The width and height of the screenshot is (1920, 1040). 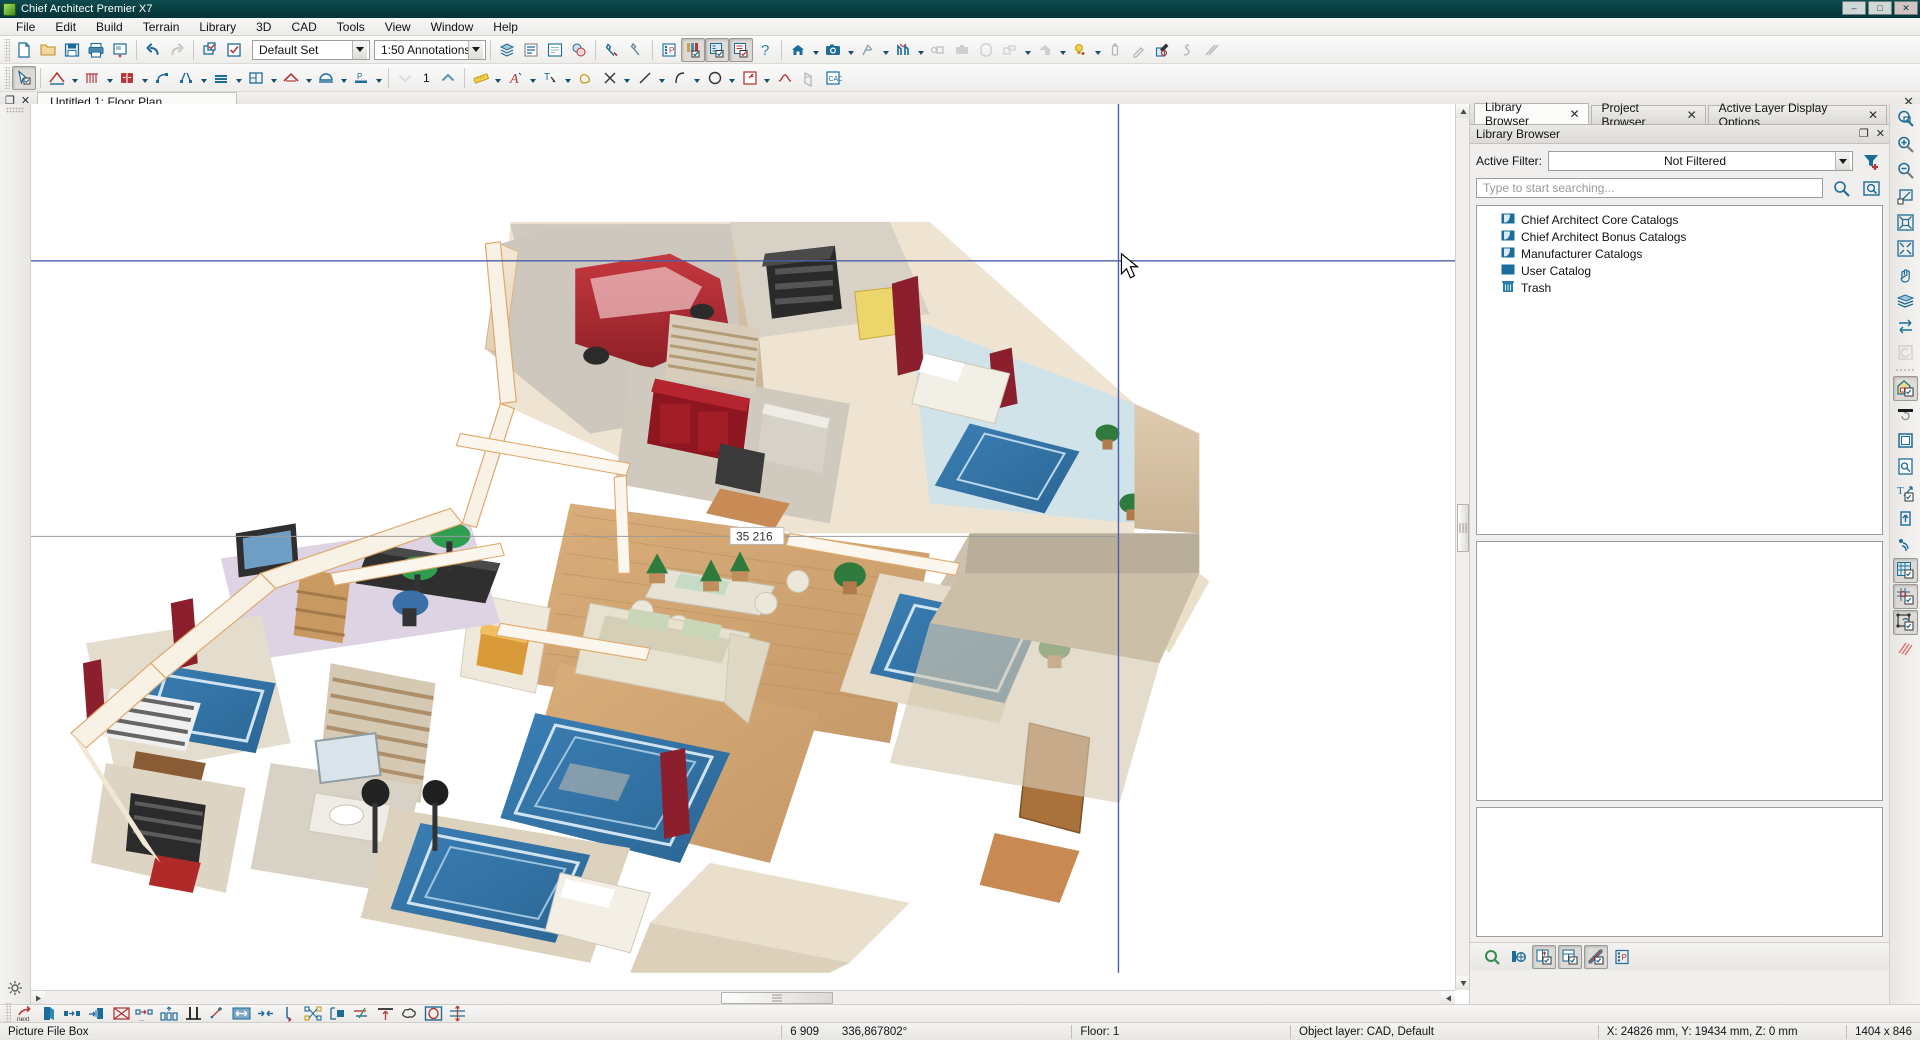 What do you see at coordinates (127, 78) in the screenshot?
I see `cabinet-tools-button` at bounding box center [127, 78].